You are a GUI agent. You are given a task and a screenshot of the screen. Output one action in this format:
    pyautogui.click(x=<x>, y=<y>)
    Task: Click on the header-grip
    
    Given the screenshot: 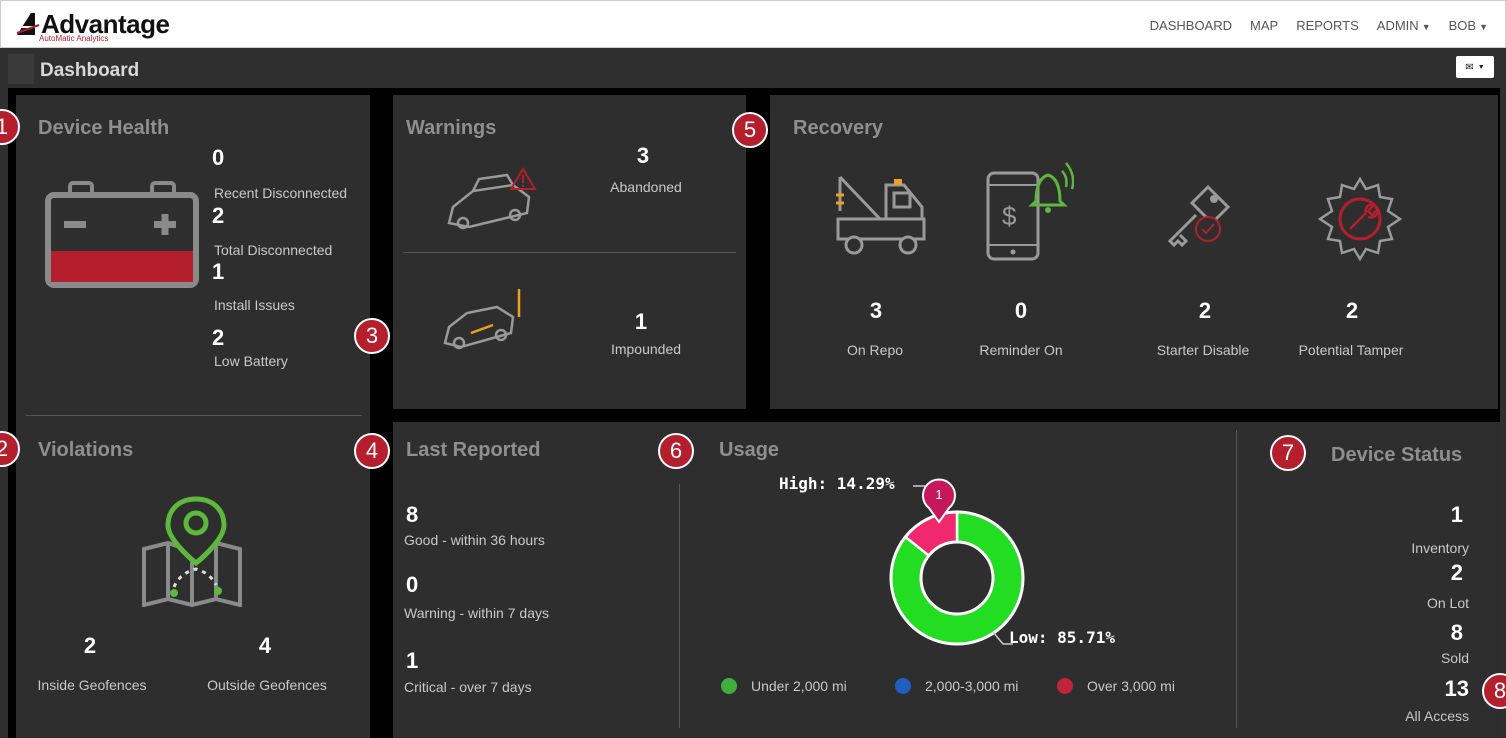 What is the action you would take?
    pyautogui.click(x=21, y=69)
    